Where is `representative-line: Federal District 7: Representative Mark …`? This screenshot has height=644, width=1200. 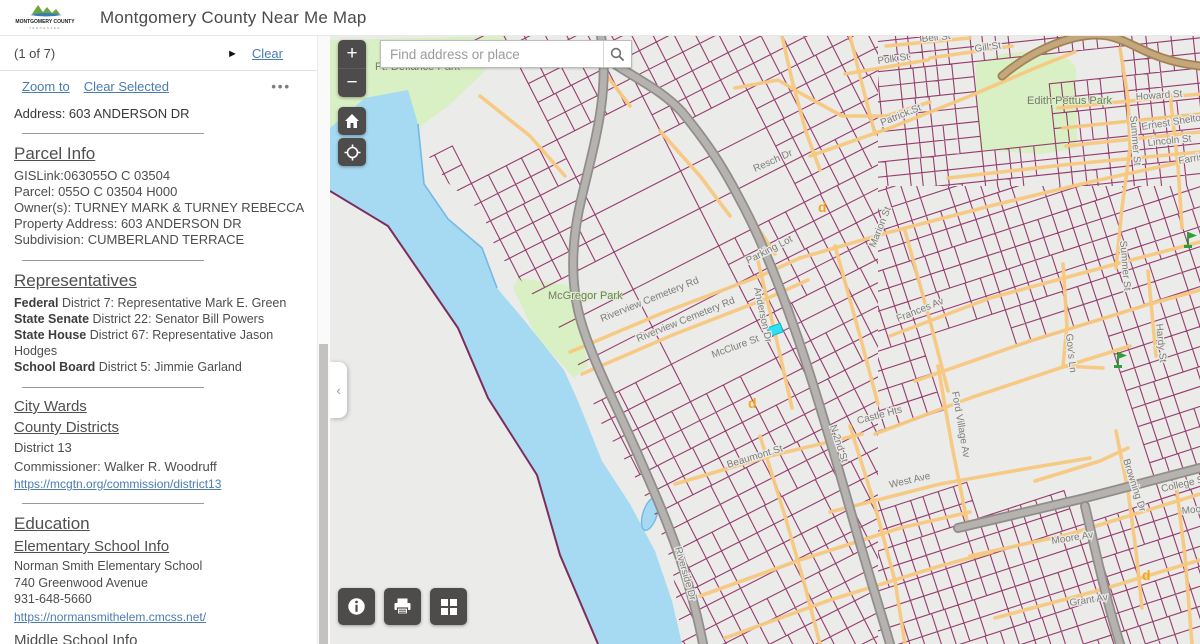 representative-line: Federal District 7: Representative Mark … is located at coordinates (150, 303).